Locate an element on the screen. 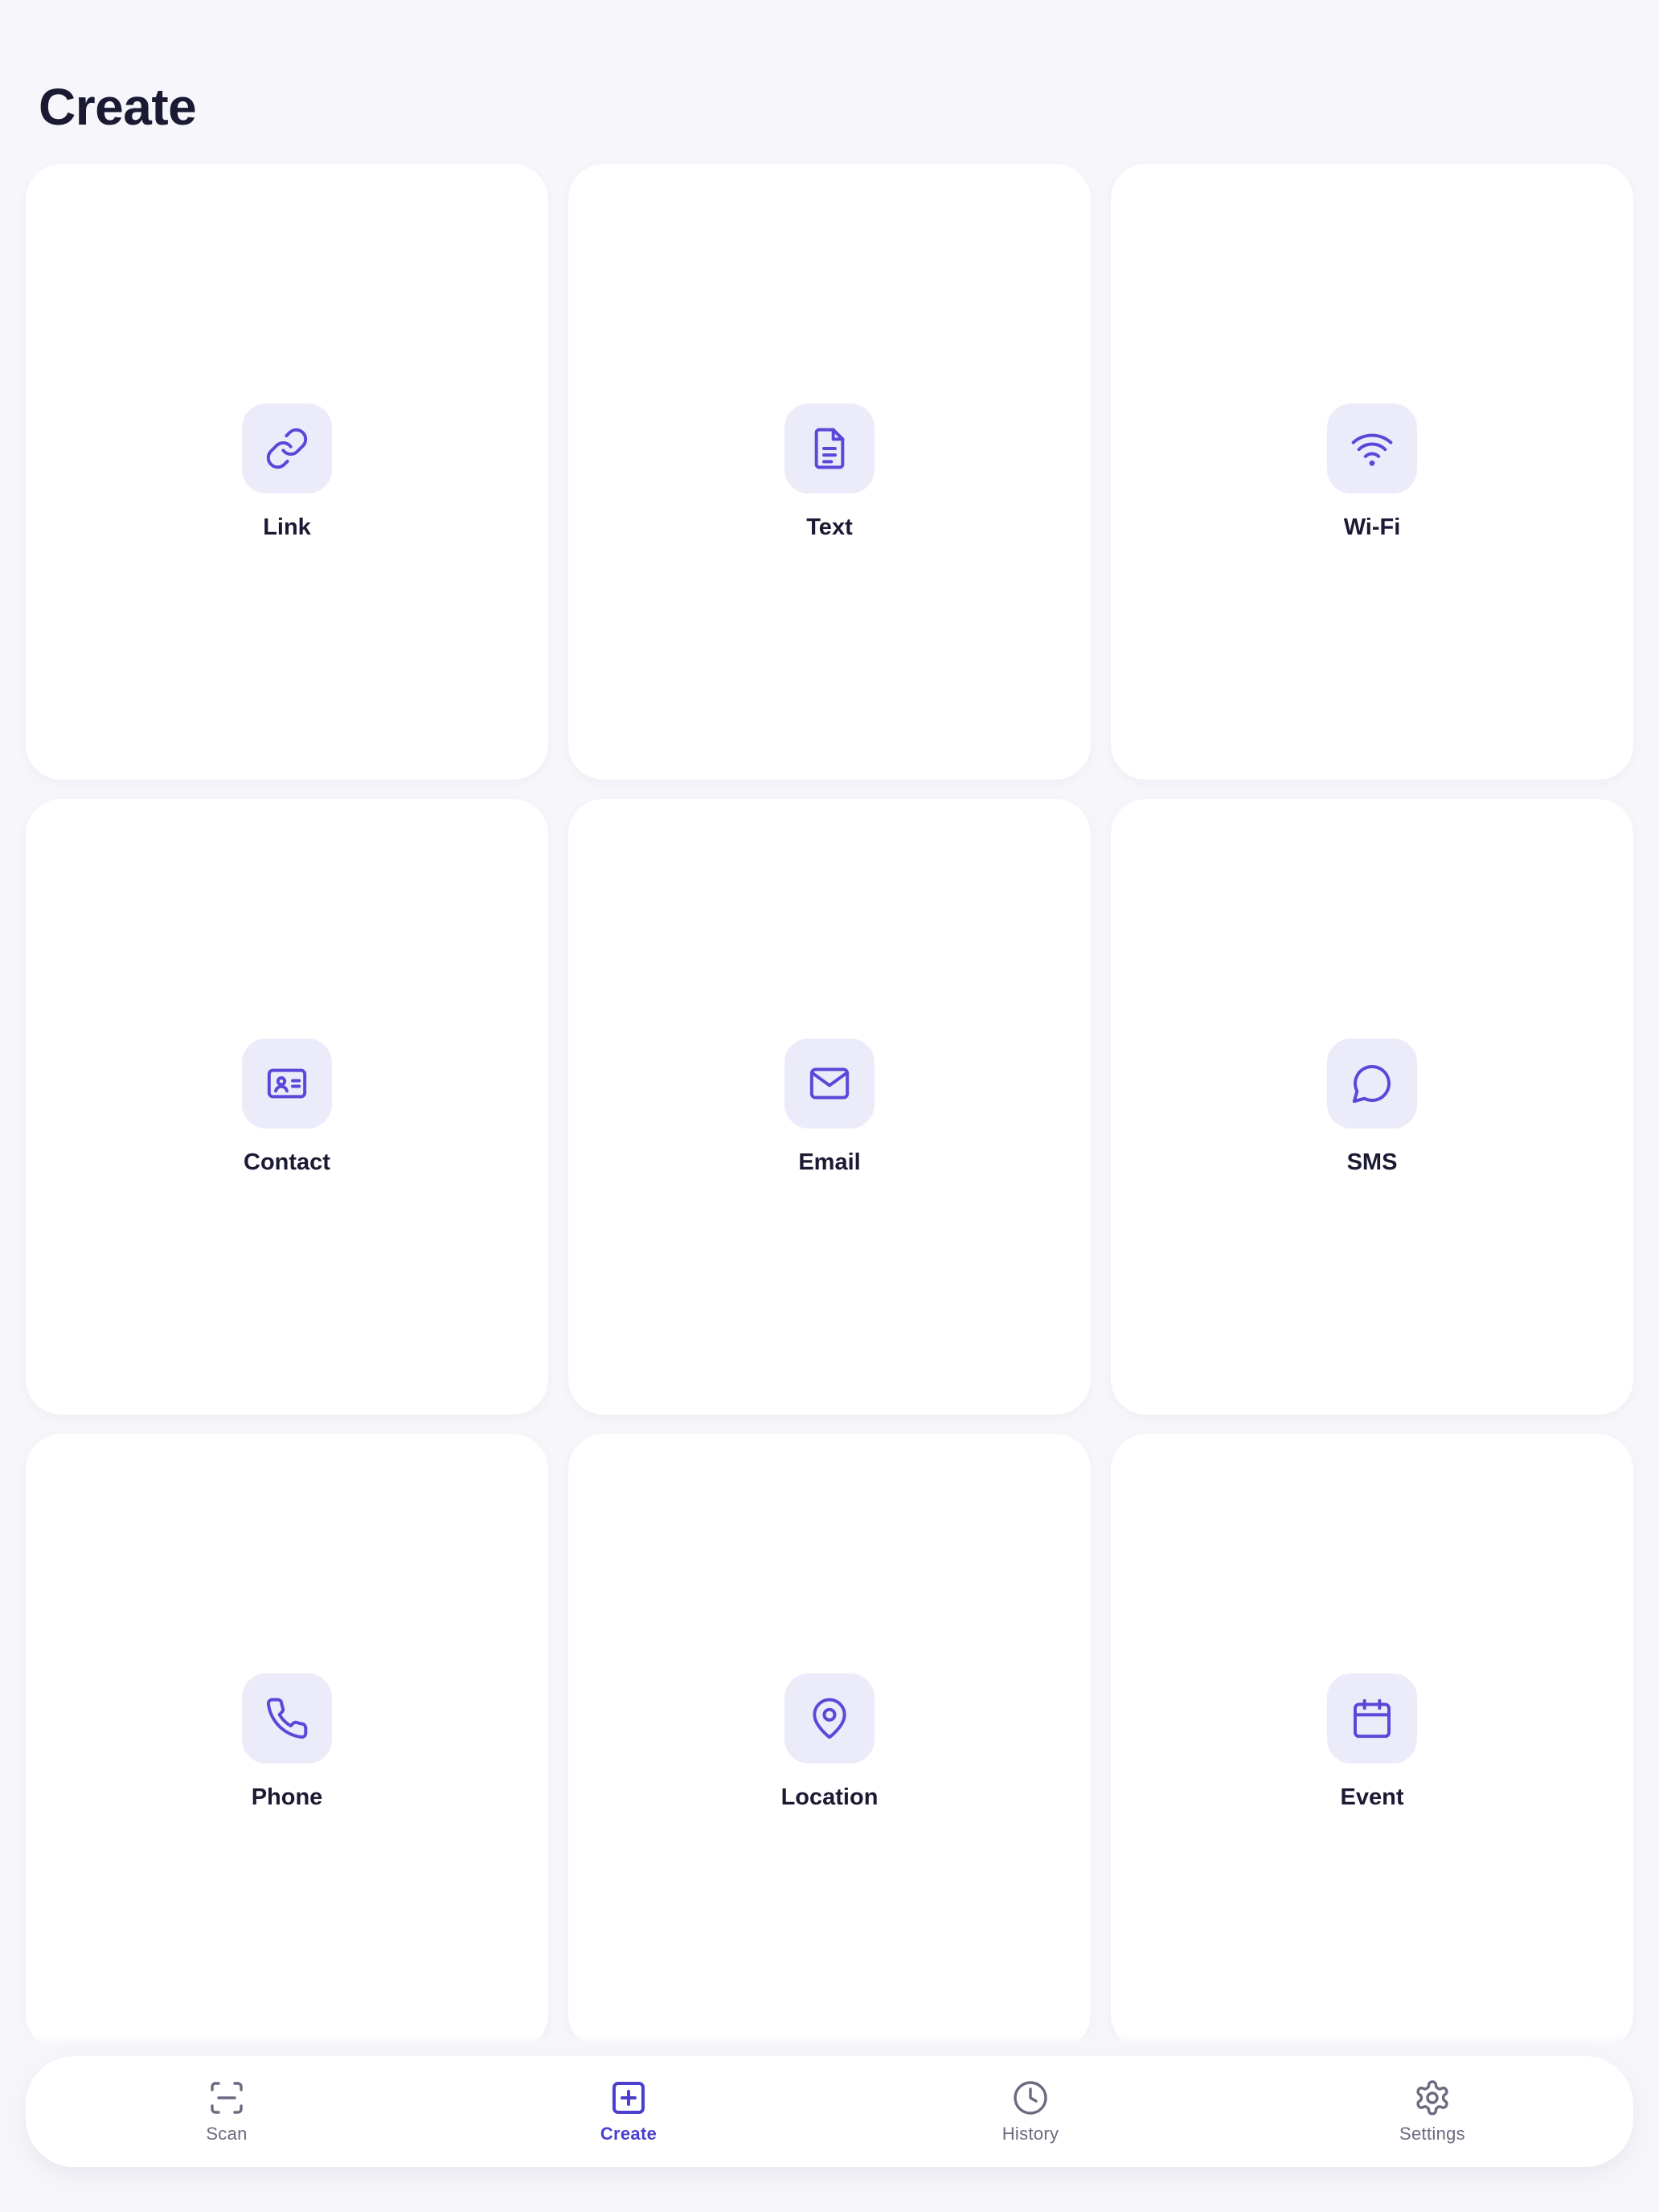 The height and width of the screenshot is (2212, 1659). tile-label: Link is located at coordinates (287, 527).